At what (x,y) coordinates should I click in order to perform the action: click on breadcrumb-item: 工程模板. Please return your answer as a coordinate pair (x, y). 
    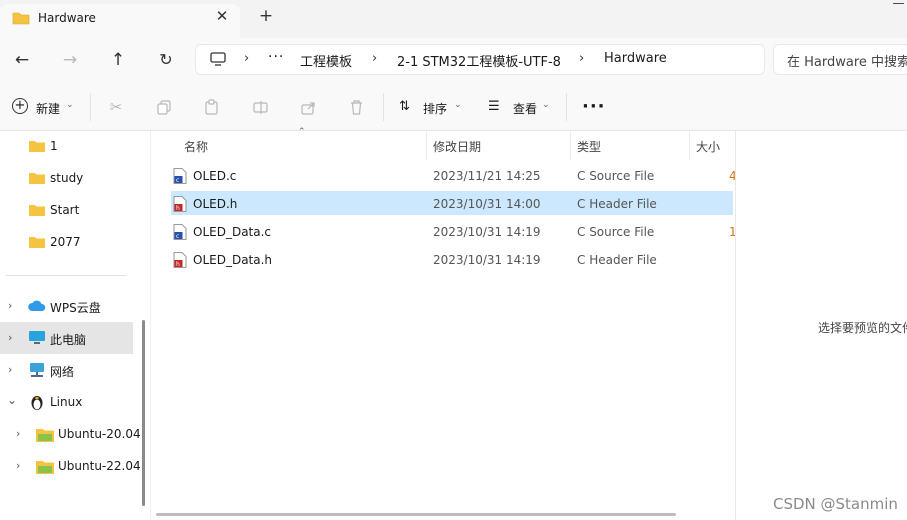
    Looking at the image, I should click on (326, 60).